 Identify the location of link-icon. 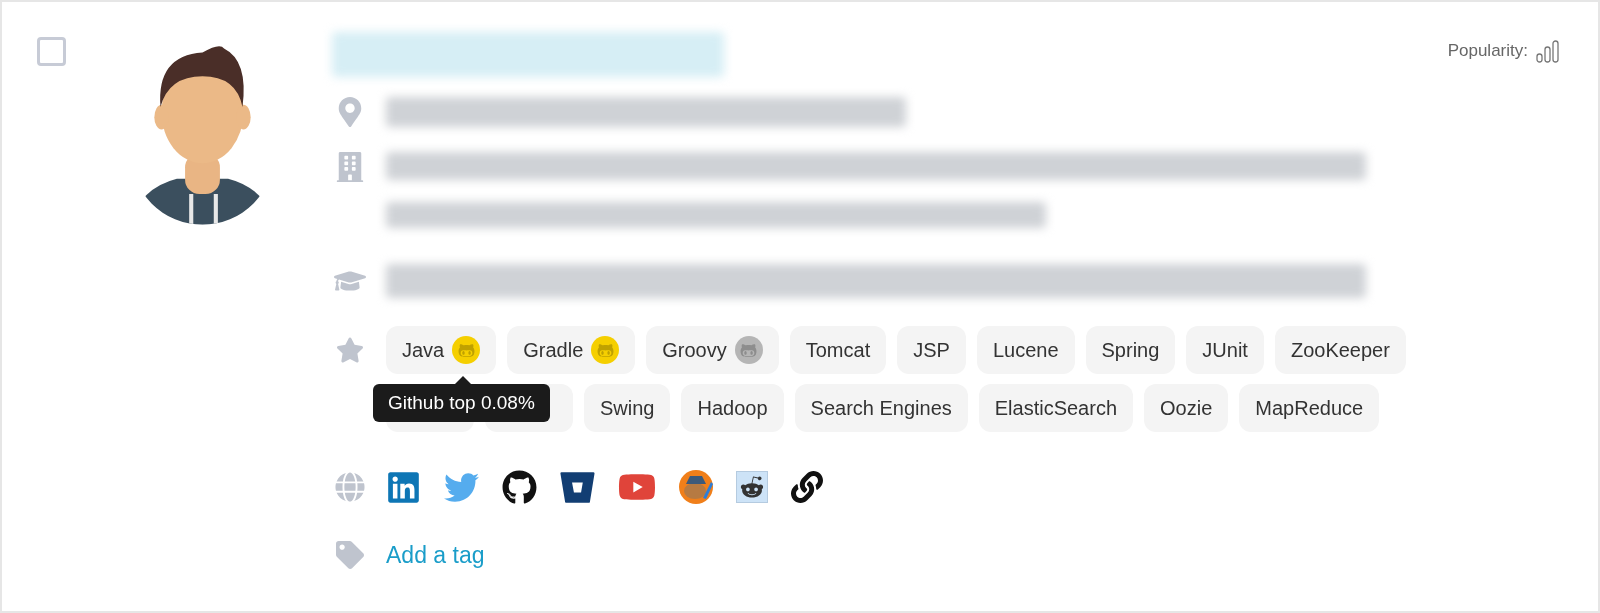
(807, 487).